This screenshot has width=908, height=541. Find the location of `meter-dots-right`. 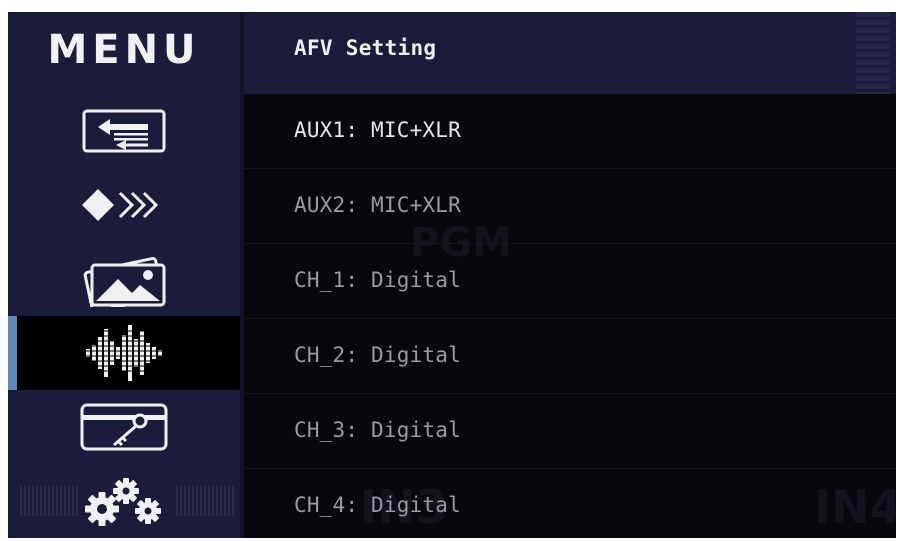

meter-dots-right is located at coordinates (206, 501).